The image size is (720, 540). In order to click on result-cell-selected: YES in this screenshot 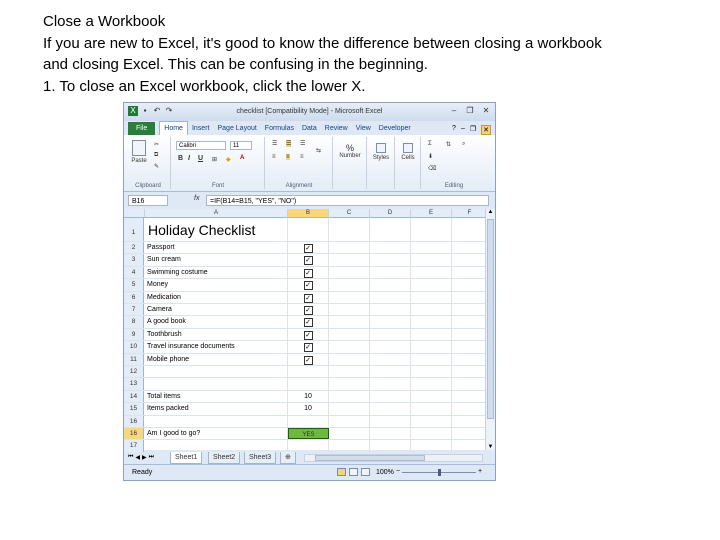, I will do `click(308, 434)`.